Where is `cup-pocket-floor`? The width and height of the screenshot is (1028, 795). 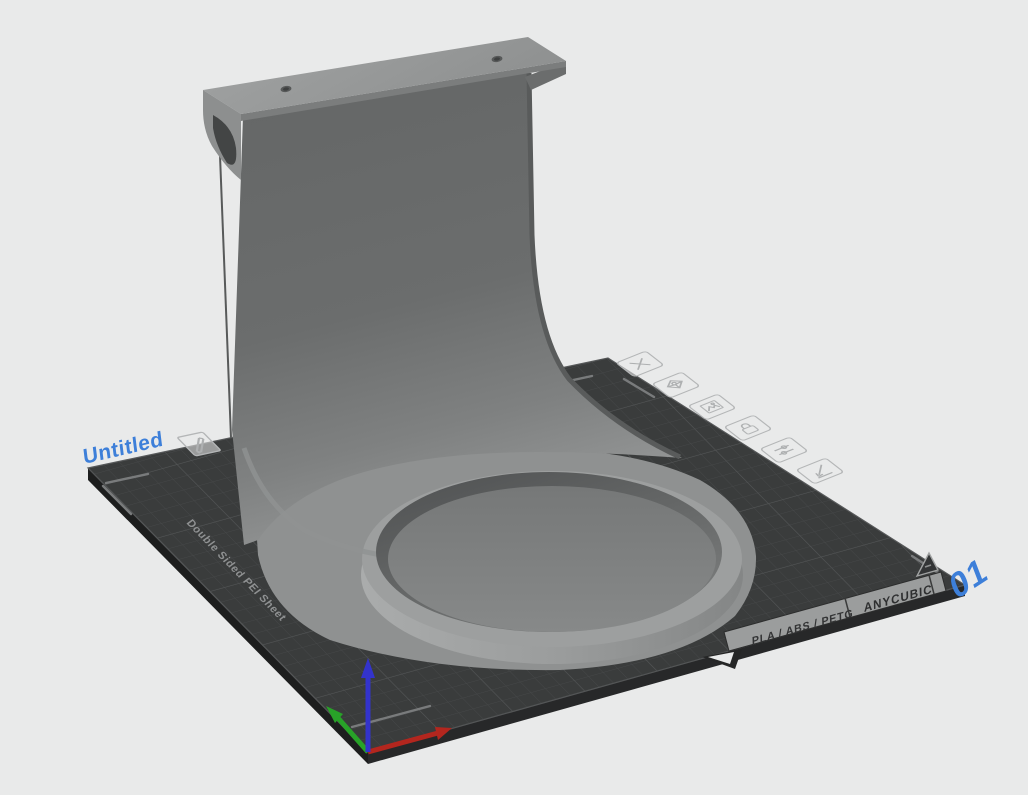
cup-pocket-floor is located at coordinates (552, 559).